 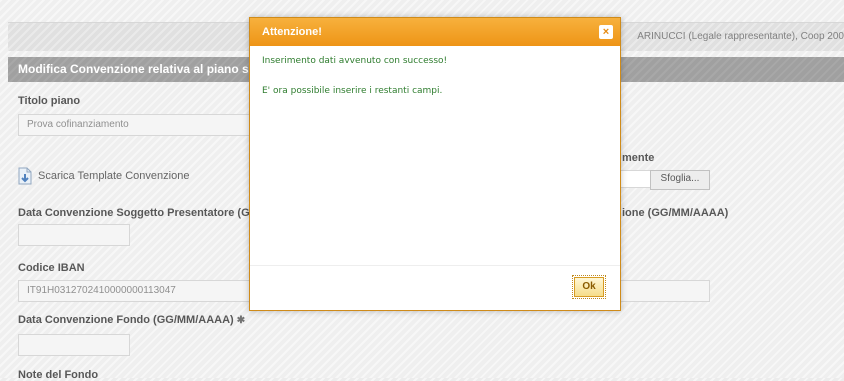 I want to click on ok-button: Ok, so click(x=589, y=287).